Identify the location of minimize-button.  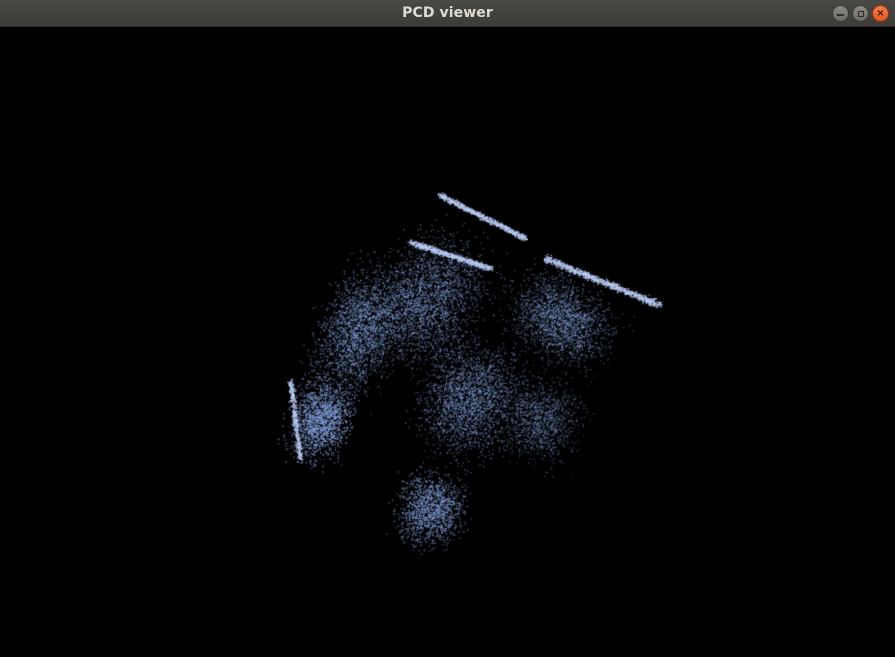
(840, 13).